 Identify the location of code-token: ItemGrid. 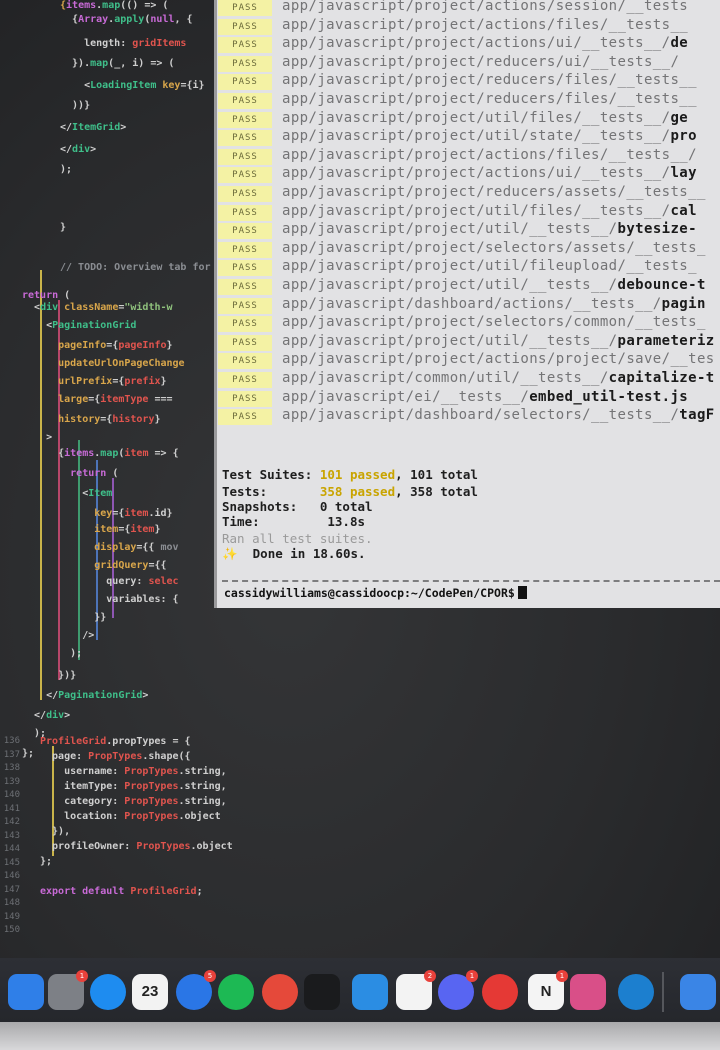
(96, 127).